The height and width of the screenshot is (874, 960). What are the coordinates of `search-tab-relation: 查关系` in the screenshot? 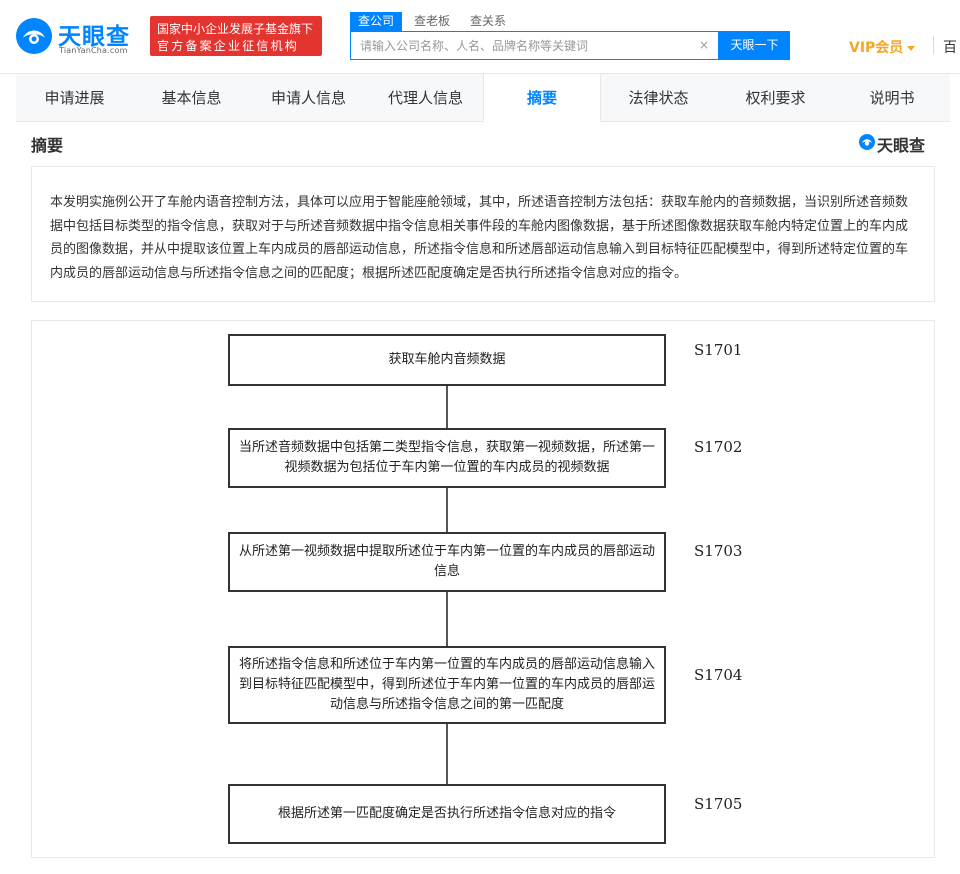 It's located at (488, 21).